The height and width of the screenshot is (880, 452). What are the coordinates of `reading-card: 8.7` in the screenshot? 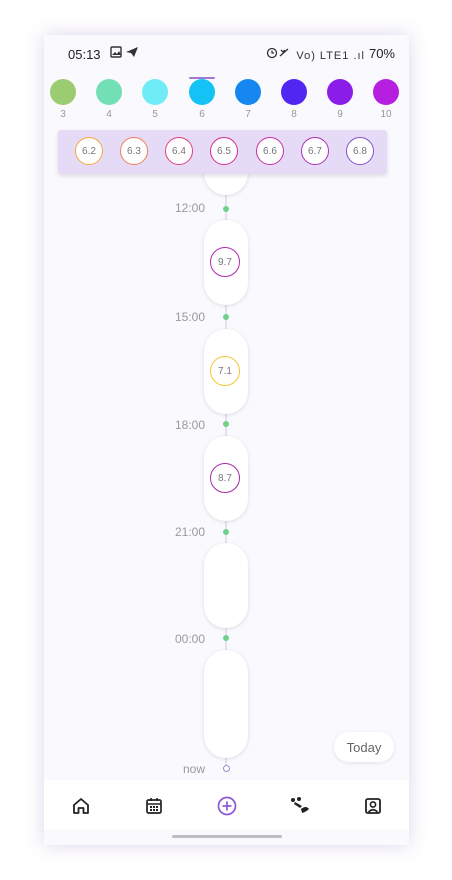 It's located at (226, 478).